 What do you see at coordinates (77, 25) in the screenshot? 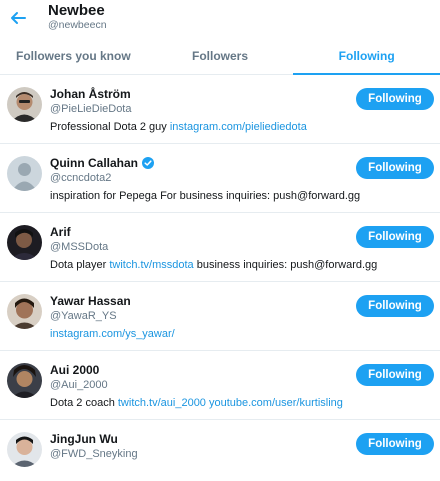
I see `profile-handle: @newbeecn` at bounding box center [77, 25].